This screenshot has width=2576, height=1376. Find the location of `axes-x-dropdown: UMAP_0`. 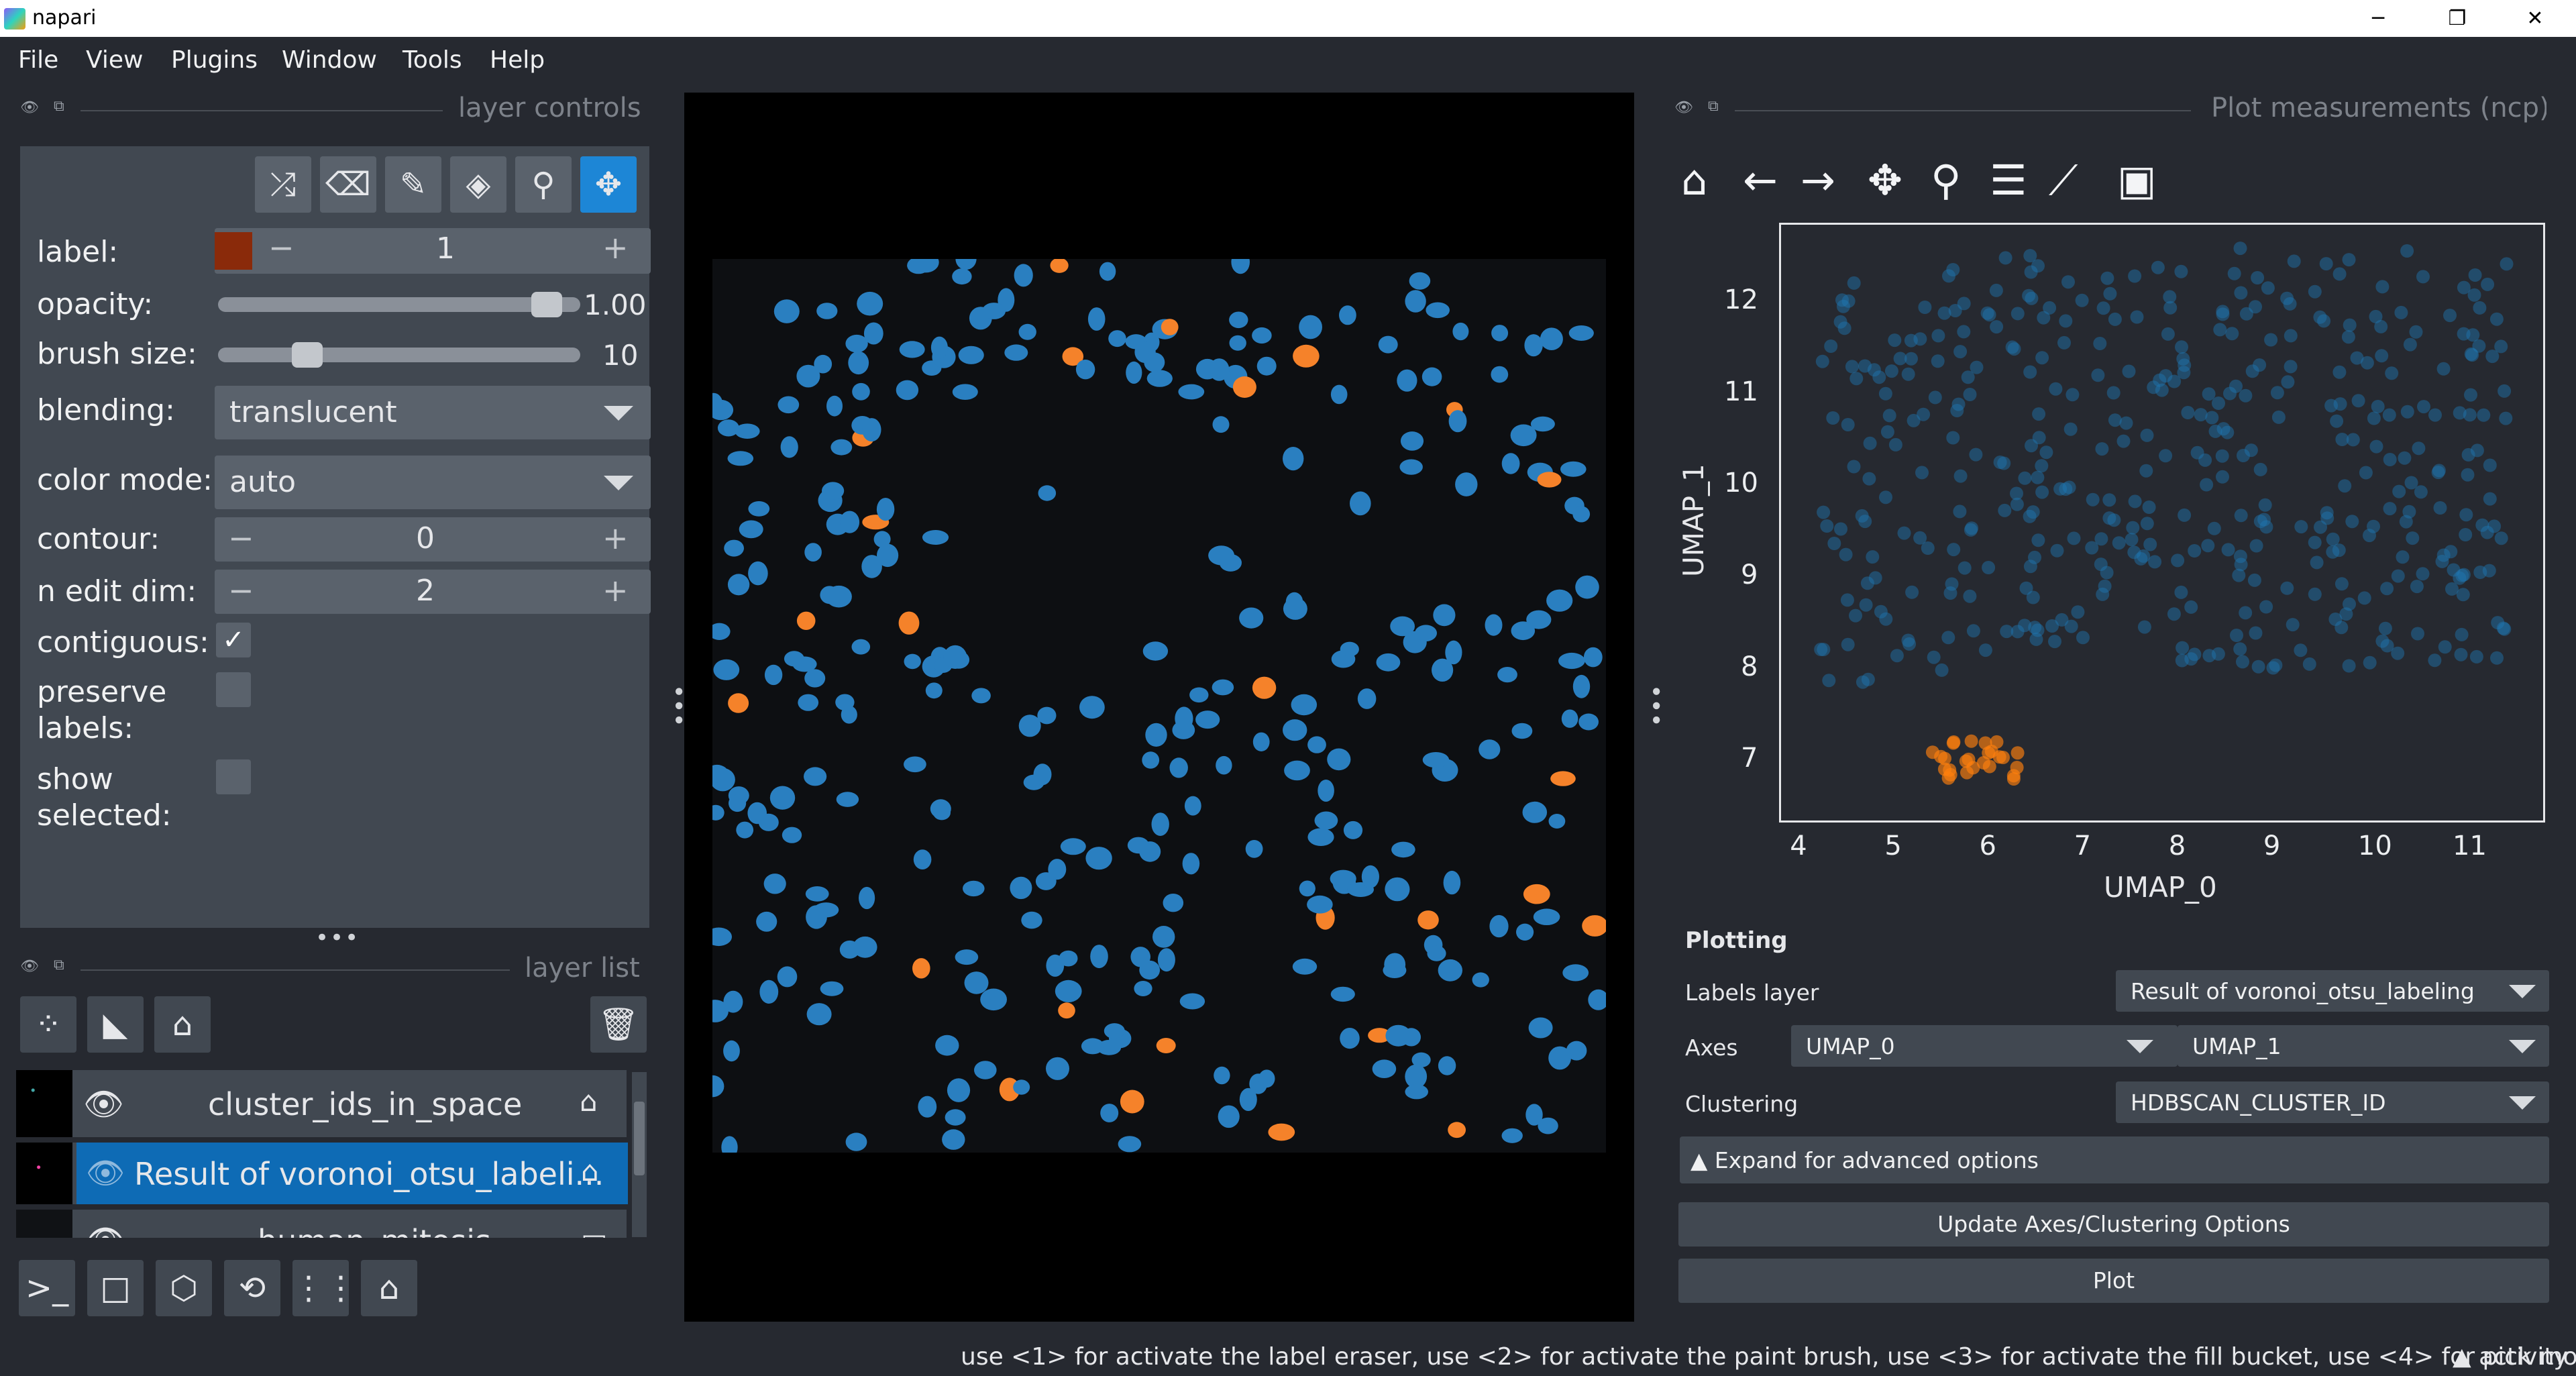

axes-x-dropdown: UMAP_0 is located at coordinates (1984, 1046).